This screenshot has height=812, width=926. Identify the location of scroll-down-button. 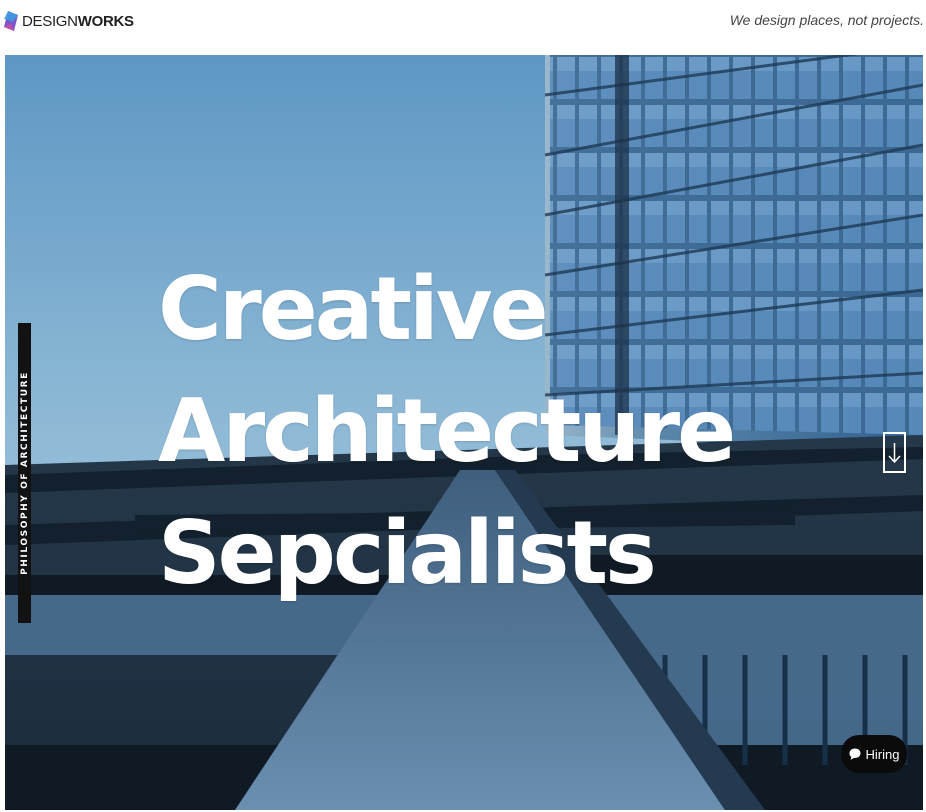
(894, 452).